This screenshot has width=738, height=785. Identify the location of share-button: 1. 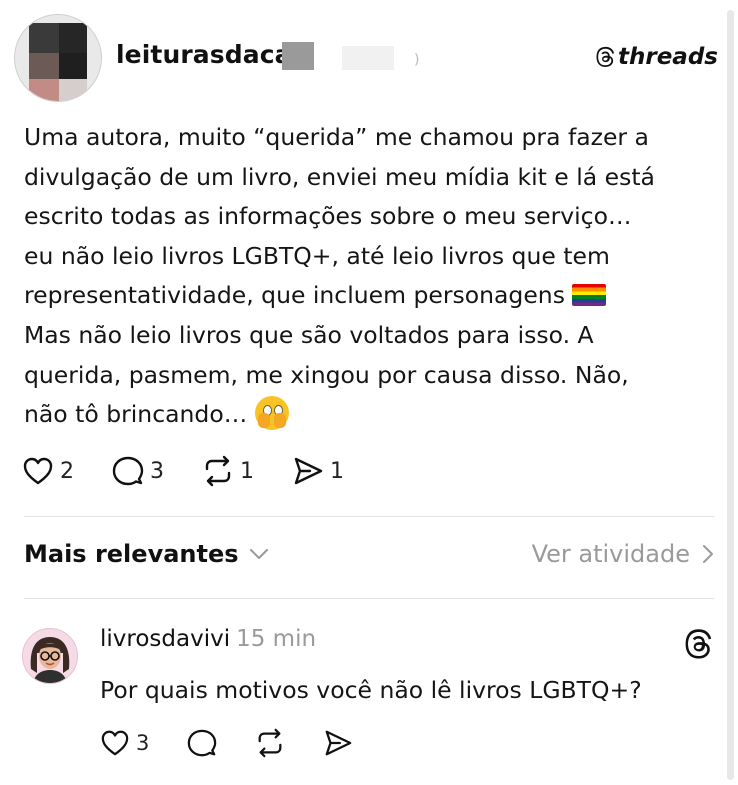
(318, 471).